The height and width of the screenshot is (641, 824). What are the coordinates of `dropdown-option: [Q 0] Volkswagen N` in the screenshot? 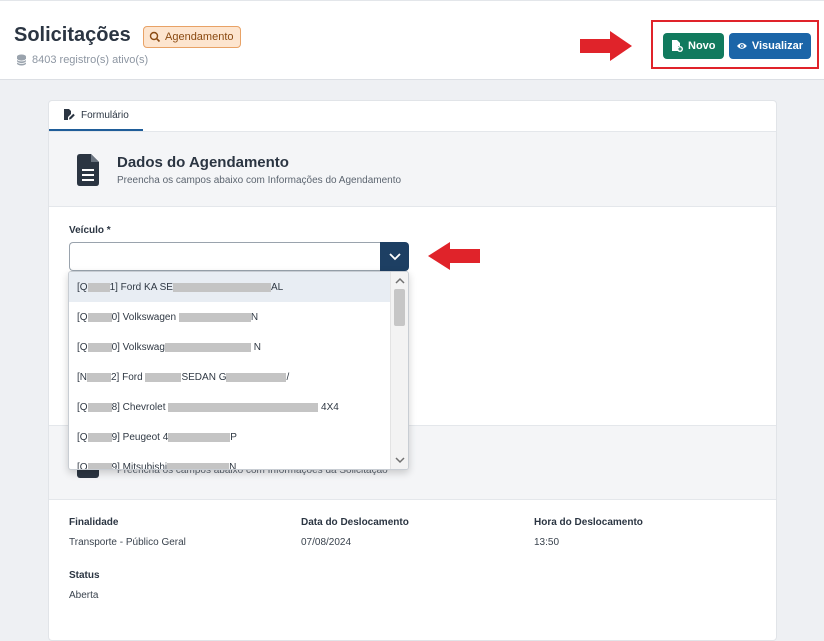 It's located at (230, 317).